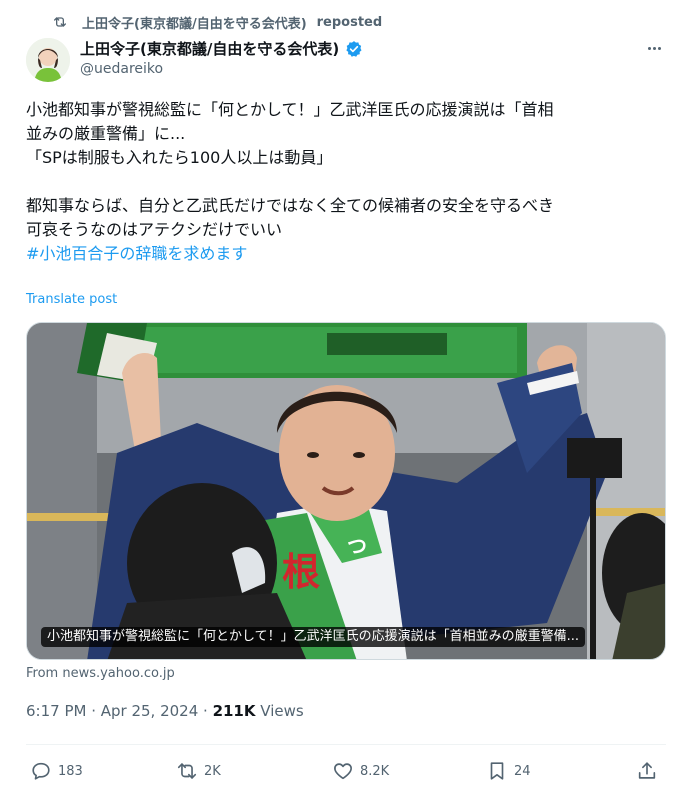 The width and height of the screenshot is (688, 794). I want to click on author-name-row: 上田令子(東京都議/自由を守る会代表), so click(221, 48).